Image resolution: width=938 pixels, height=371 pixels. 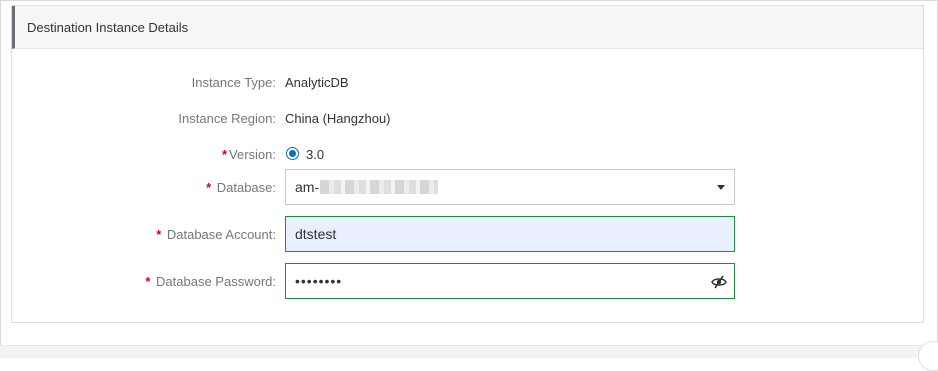 I want to click on version-radio-label: 3.0, so click(x=315, y=154).